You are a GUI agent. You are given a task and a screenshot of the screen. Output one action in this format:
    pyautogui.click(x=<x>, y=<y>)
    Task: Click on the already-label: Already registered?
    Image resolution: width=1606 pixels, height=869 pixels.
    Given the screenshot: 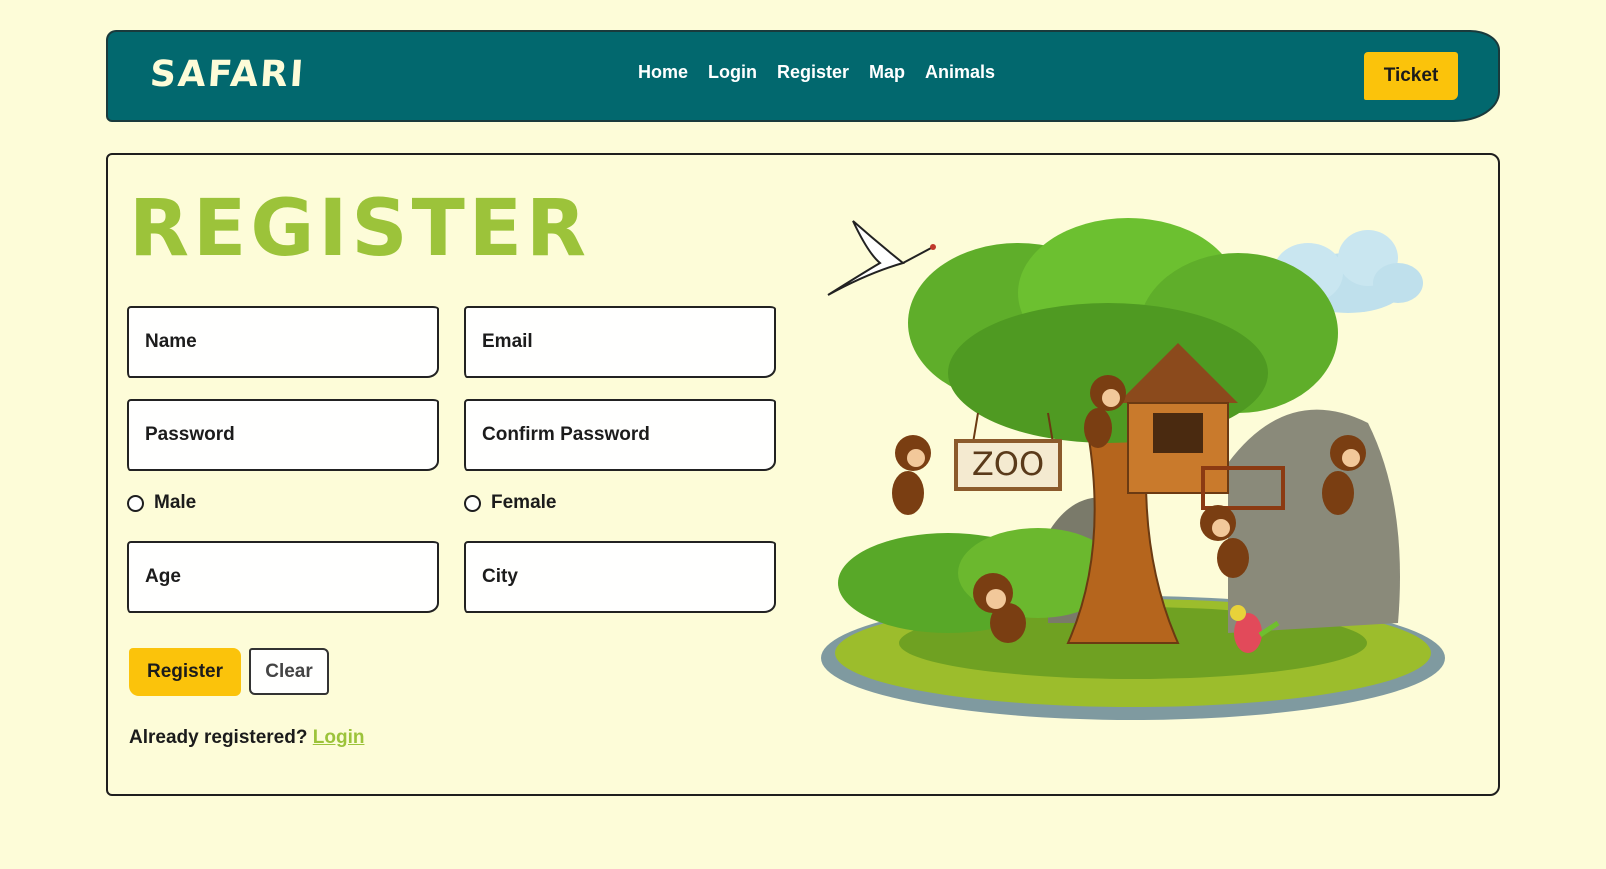 What is the action you would take?
    pyautogui.click(x=218, y=737)
    